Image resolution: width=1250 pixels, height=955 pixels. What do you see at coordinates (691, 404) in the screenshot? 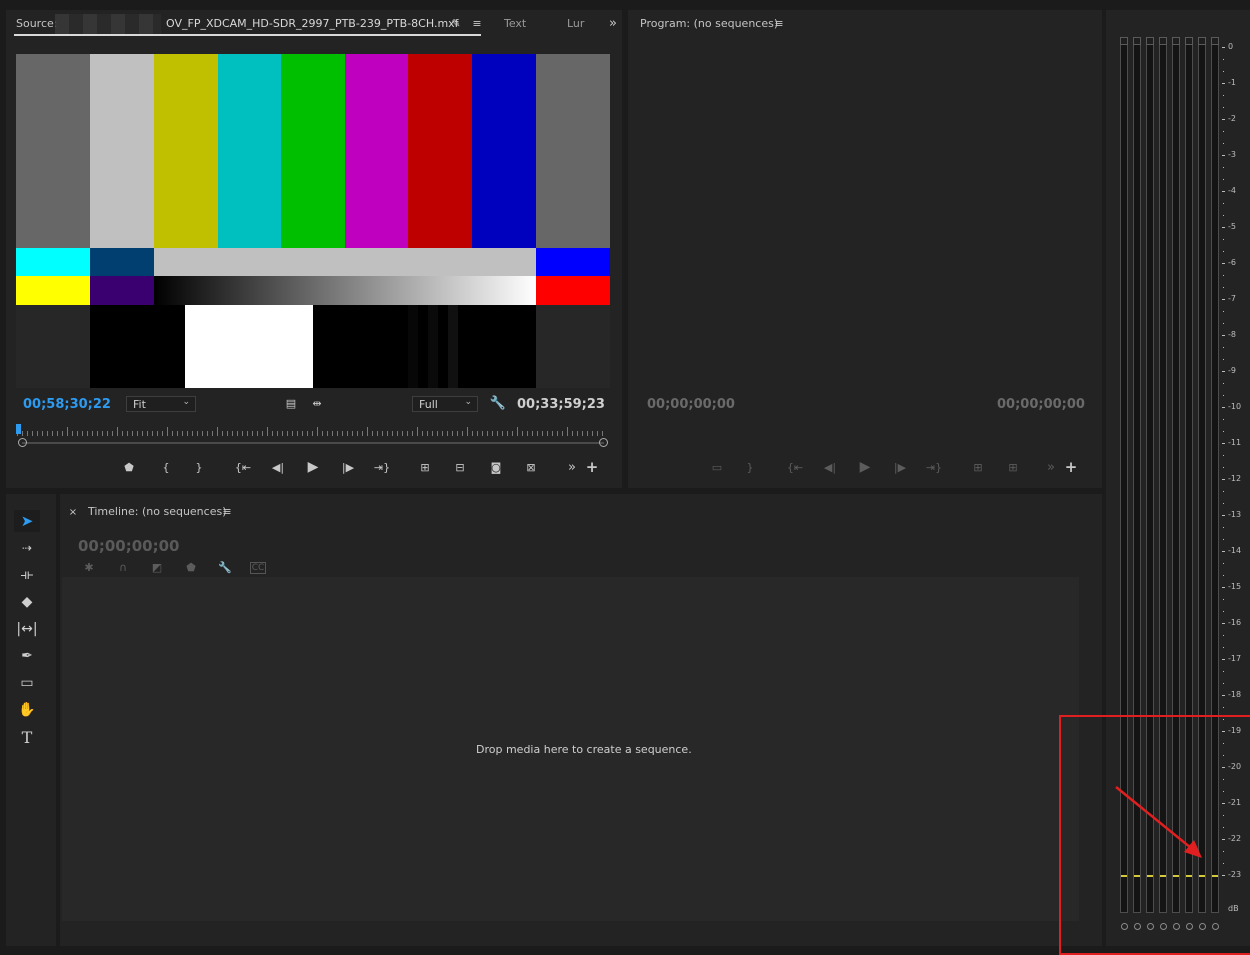
I see `program-timecode-left: 00;00;00;00` at bounding box center [691, 404].